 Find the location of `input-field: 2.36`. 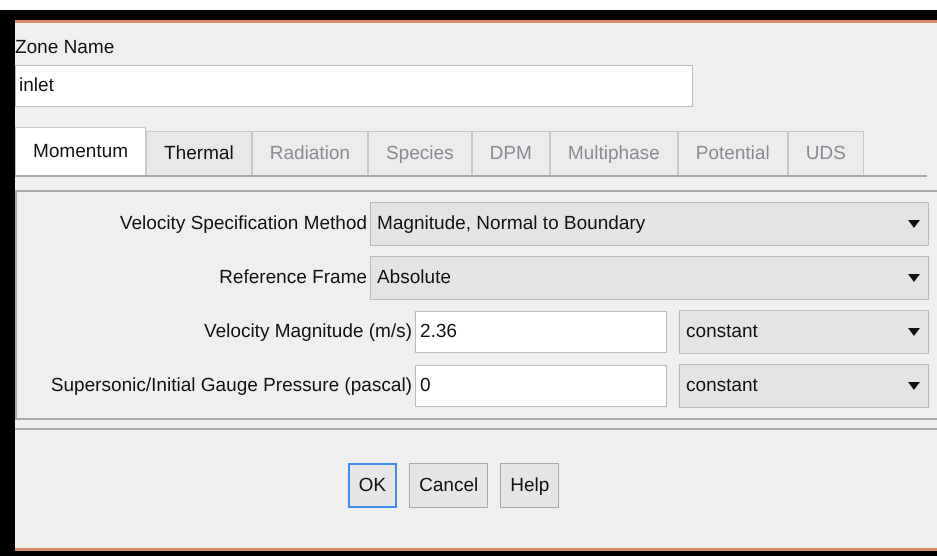

input-field: 2.36 is located at coordinates (541, 332).